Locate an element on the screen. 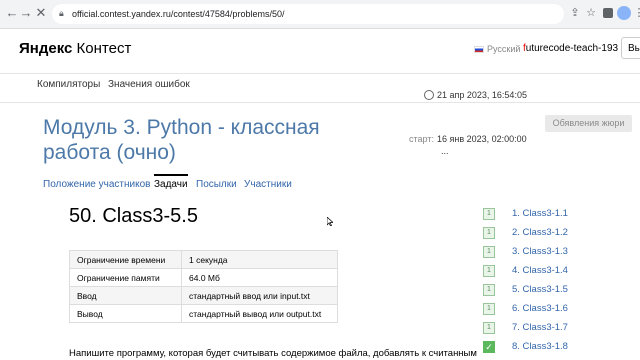  lock-icon: 🔒︎ is located at coordinates (61, 13).